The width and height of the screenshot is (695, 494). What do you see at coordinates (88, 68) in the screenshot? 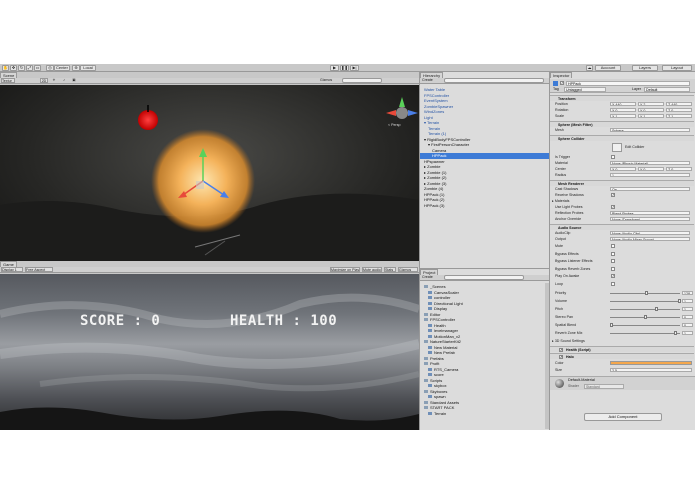
I see `space-local-button: Local` at bounding box center [88, 68].